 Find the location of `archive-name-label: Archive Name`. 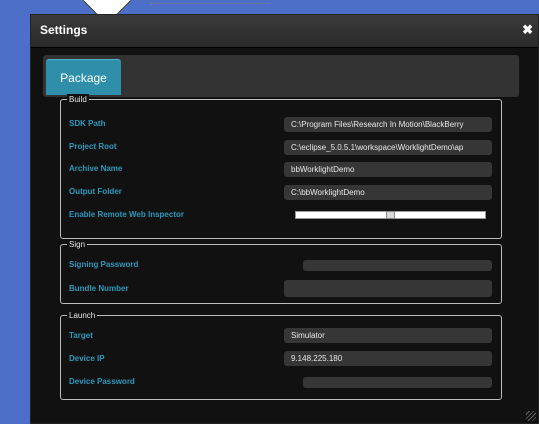

archive-name-label: Archive Name is located at coordinates (96, 168).